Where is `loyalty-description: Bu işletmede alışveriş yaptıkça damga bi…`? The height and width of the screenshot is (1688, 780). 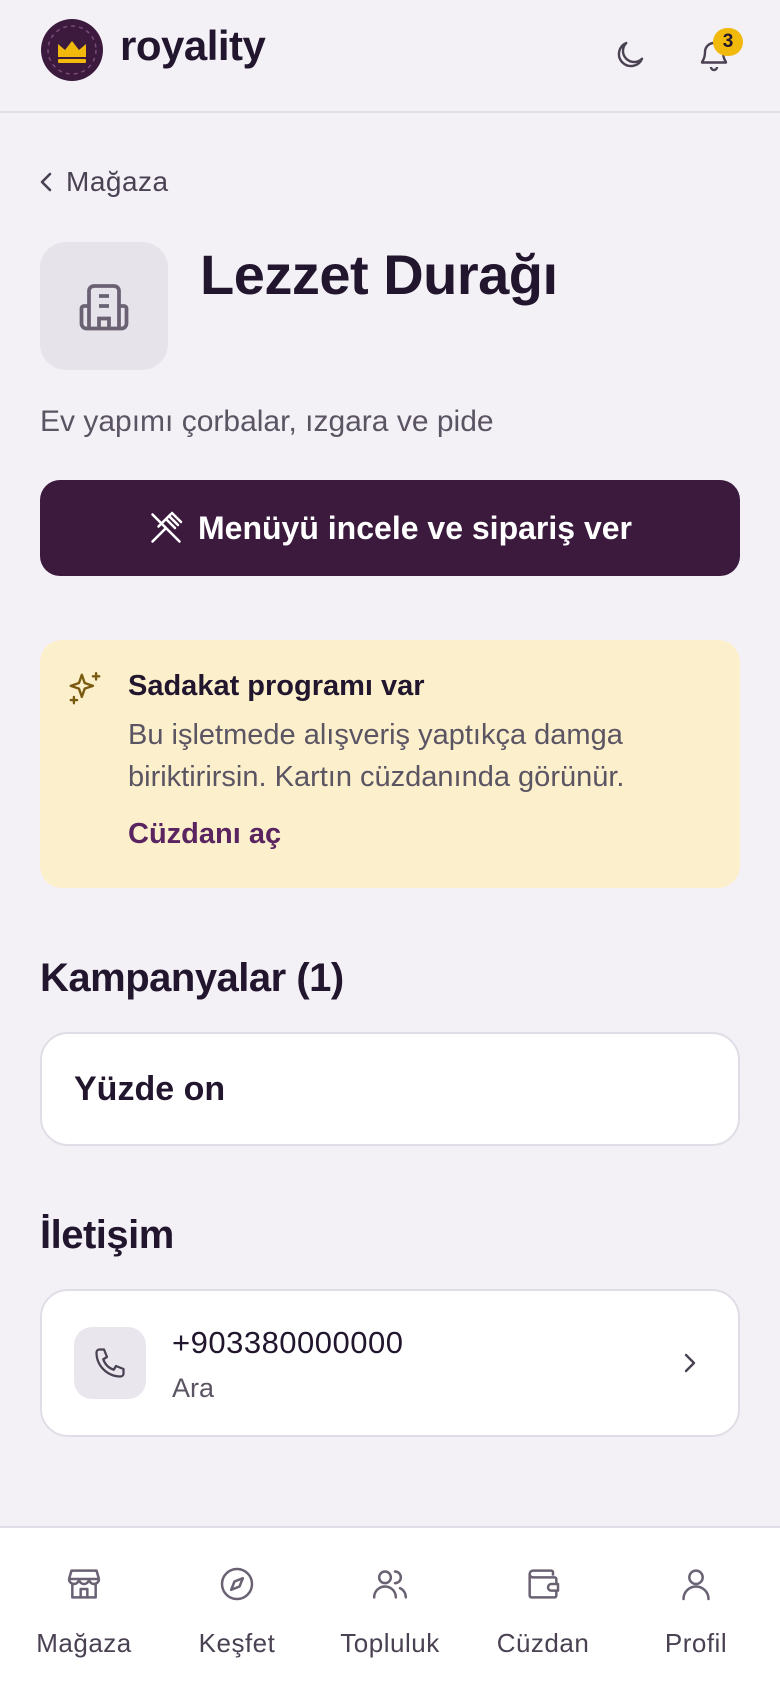
loyalty-description: Bu işletmede alışveriş yaptıkça damga bi… is located at coordinates (376, 756).